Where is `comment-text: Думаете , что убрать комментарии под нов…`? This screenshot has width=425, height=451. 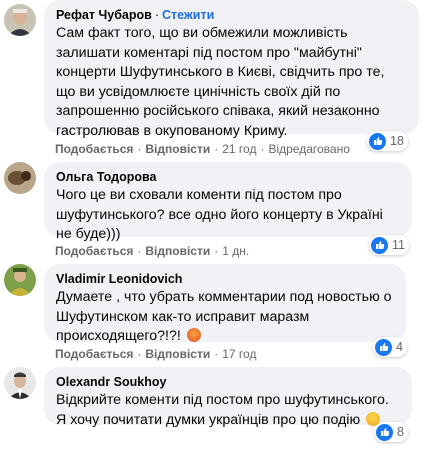 comment-text: Думаете , что убрать комментарии под нов… is located at coordinates (225, 317).